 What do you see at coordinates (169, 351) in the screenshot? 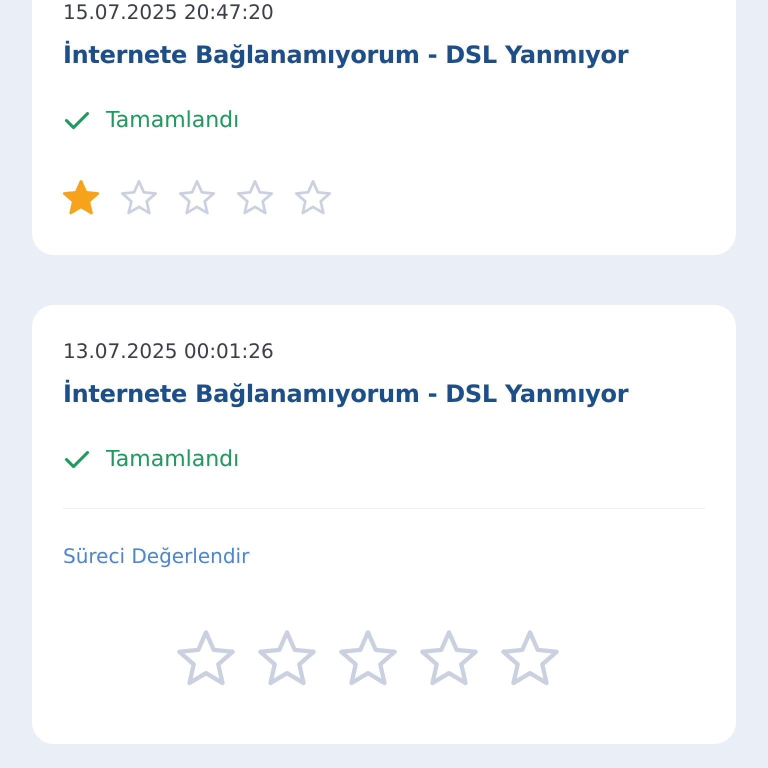
I see `request-date: 13.07.2025 00:01:26` at bounding box center [169, 351].